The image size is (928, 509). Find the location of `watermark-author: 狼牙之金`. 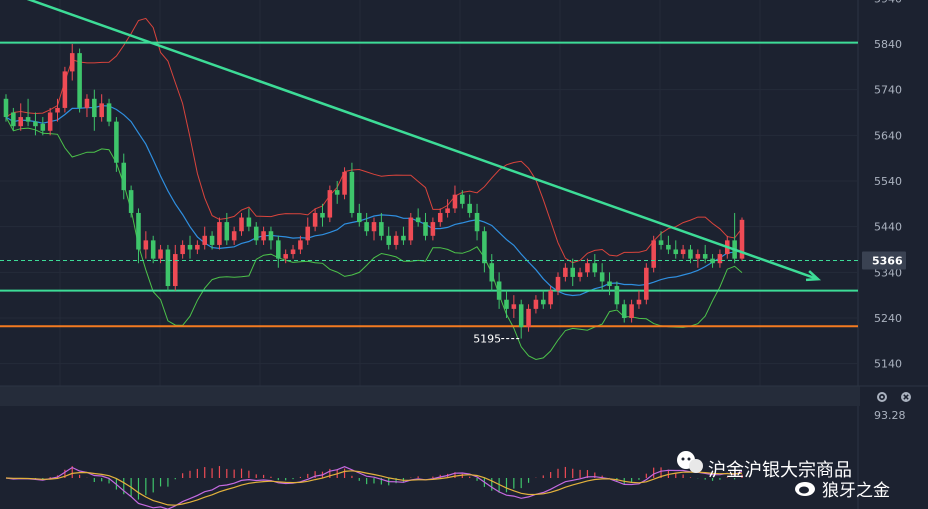

watermark-author: 狼牙之金 is located at coordinates (856, 491).